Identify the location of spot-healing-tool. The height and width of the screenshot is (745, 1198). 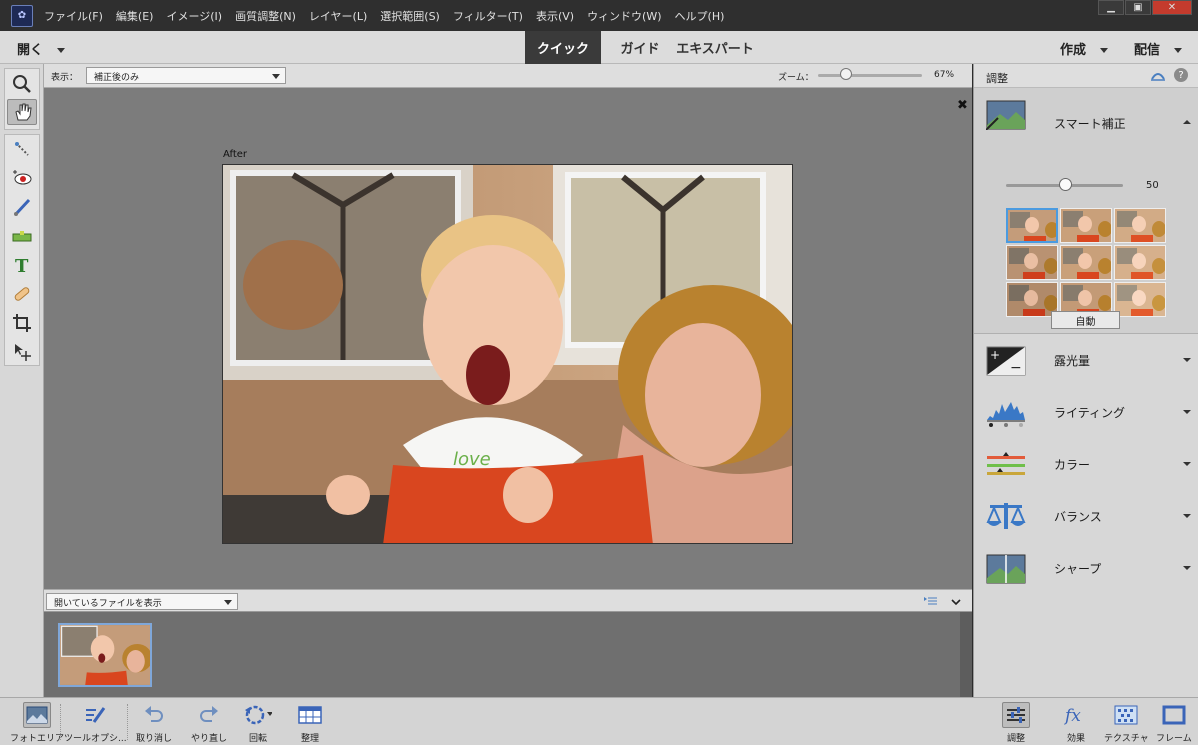
(22, 294).